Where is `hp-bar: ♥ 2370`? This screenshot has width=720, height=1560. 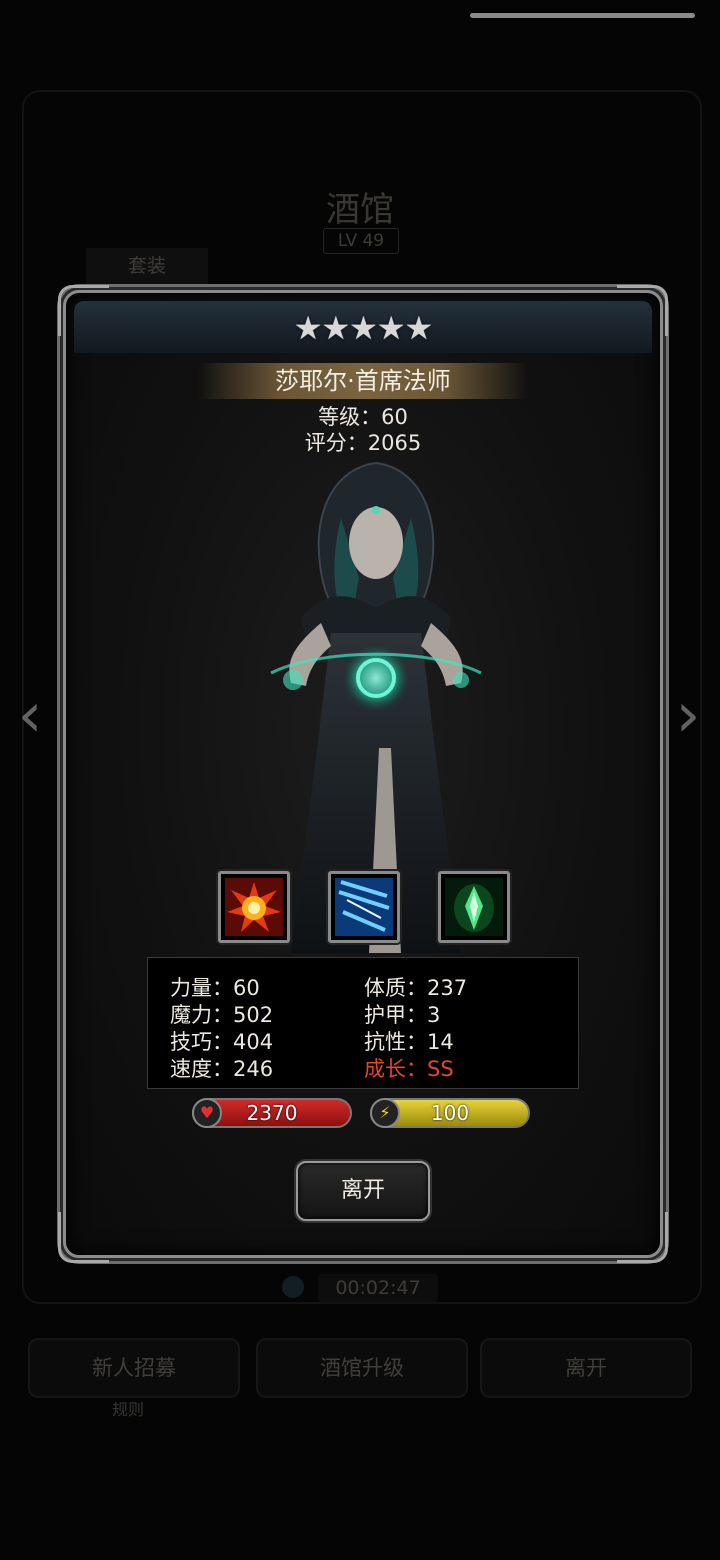 hp-bar: ♥ 2370 is located at coordinates (272, 1113).